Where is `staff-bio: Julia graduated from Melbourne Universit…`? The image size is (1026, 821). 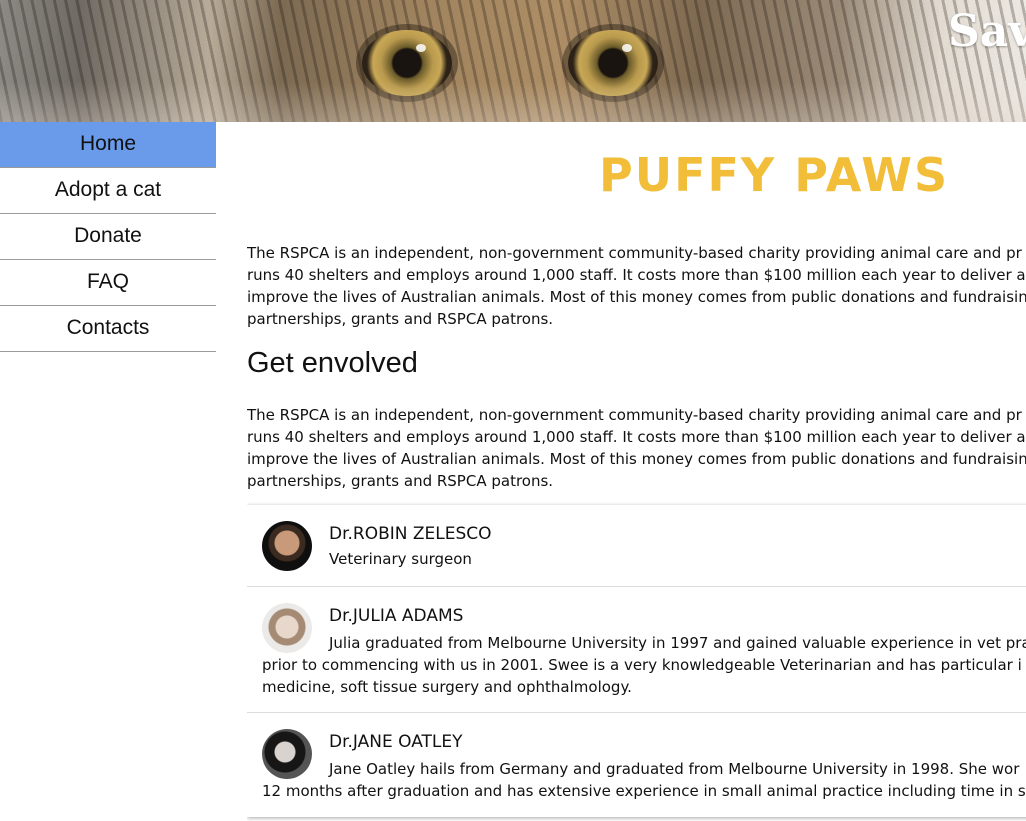
staff-bio: Julia graduated from Melbourne Universit… is located at coordinates (644, 665).